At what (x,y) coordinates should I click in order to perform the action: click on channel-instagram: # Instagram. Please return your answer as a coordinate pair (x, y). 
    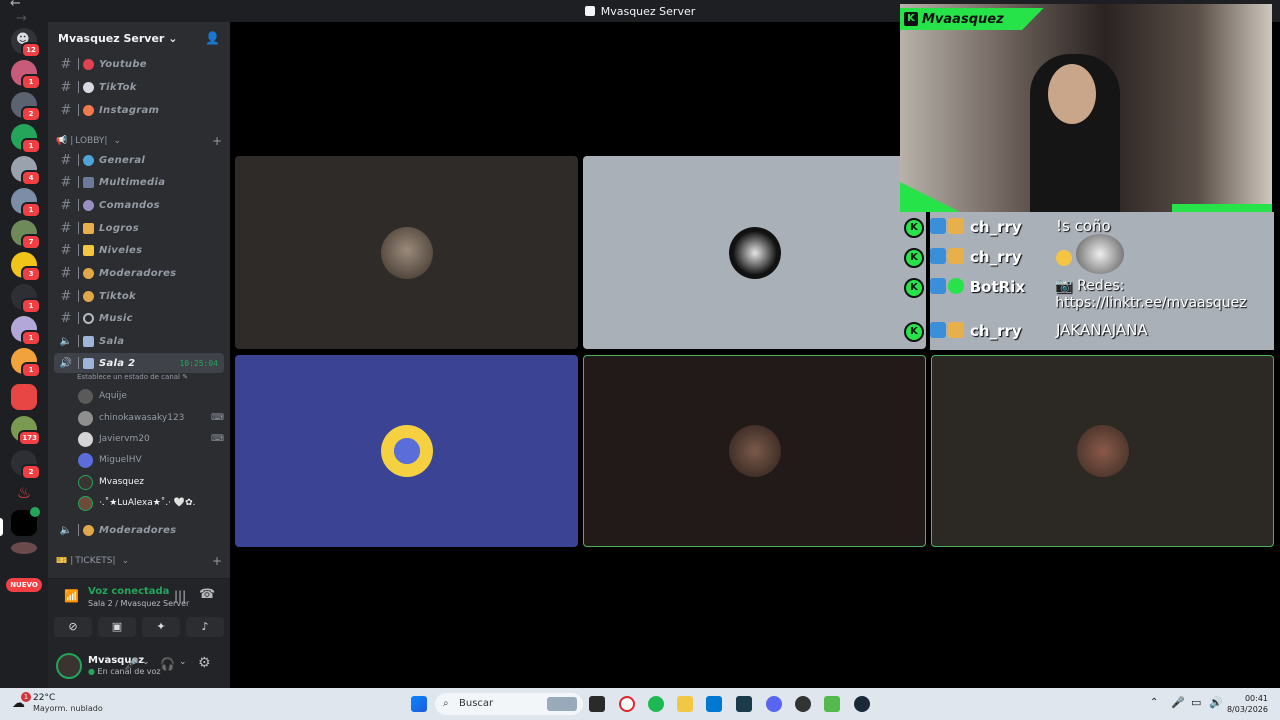
    Looking at the image, I should click on (139, 110).